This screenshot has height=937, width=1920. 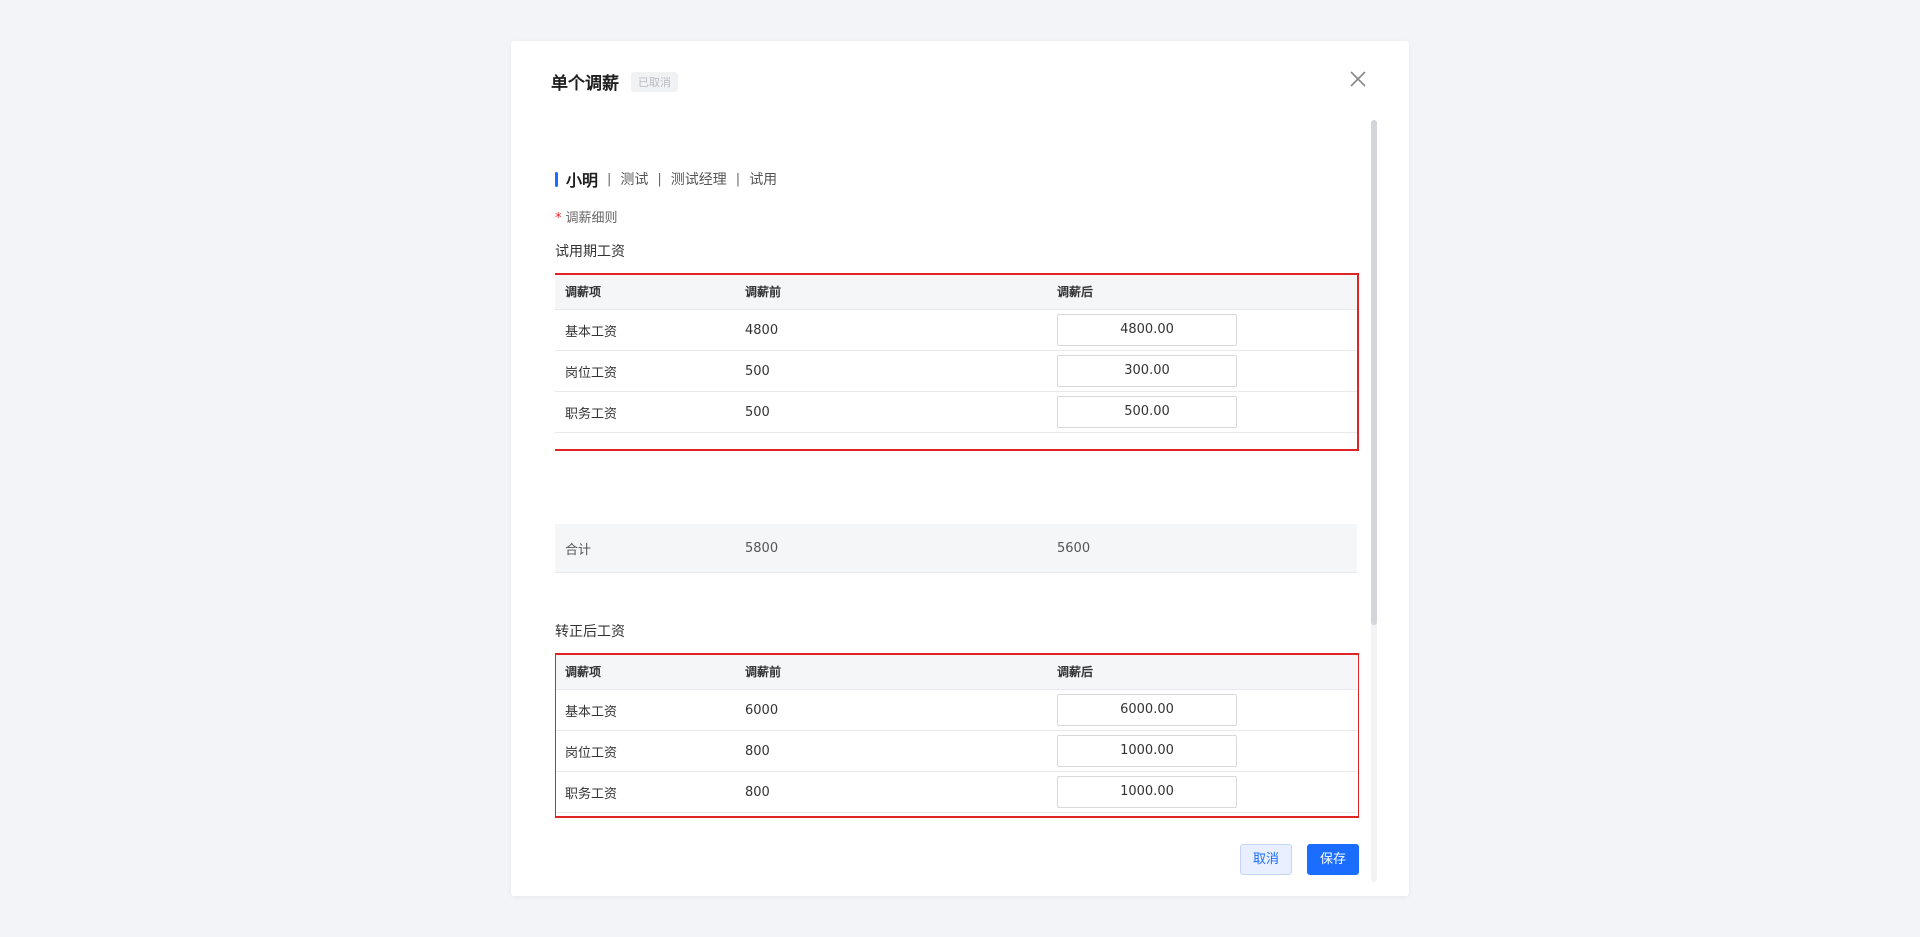 What do you see at coordinates (956, 548) in the screenshot?
I see `total-row: 合计 5800 5600` at bounding box center [956, 548].